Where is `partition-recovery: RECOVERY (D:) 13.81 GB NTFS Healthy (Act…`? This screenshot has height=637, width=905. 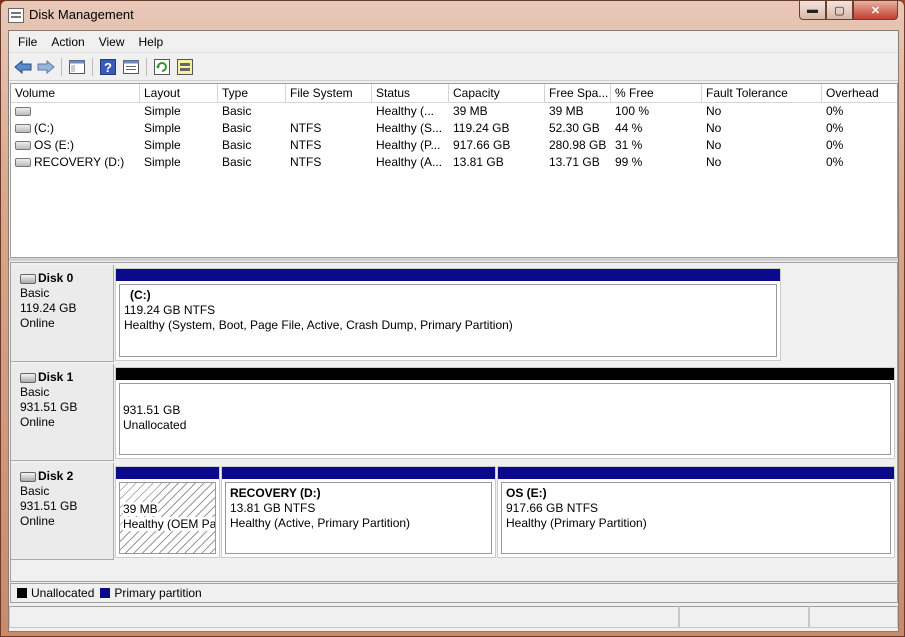 partition-recovery: RECOVERY (D:) 13.81 GB NTFS Healthy (Act… is located at coordinates (358, 512).